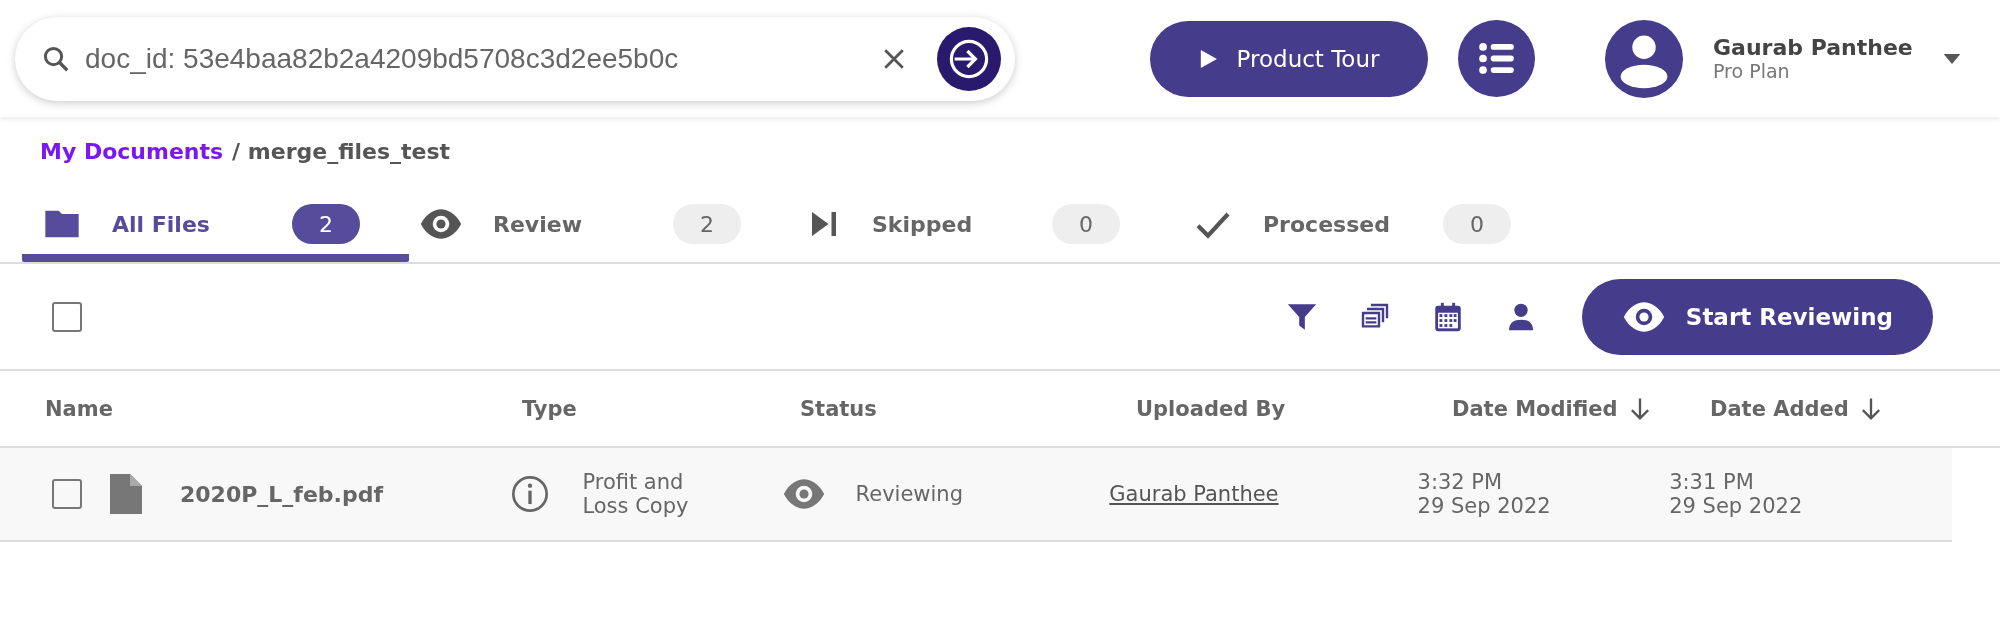  Describe the element at coordinates (1289, 58) in the screenshot. I see `product-tour-button: Product Tour` at that location.